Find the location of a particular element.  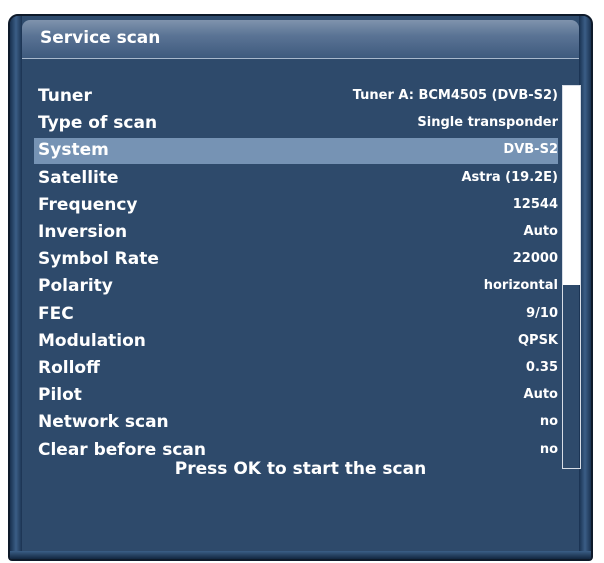

setting-label: Symbol Rate is located at coordinates (98, 259).